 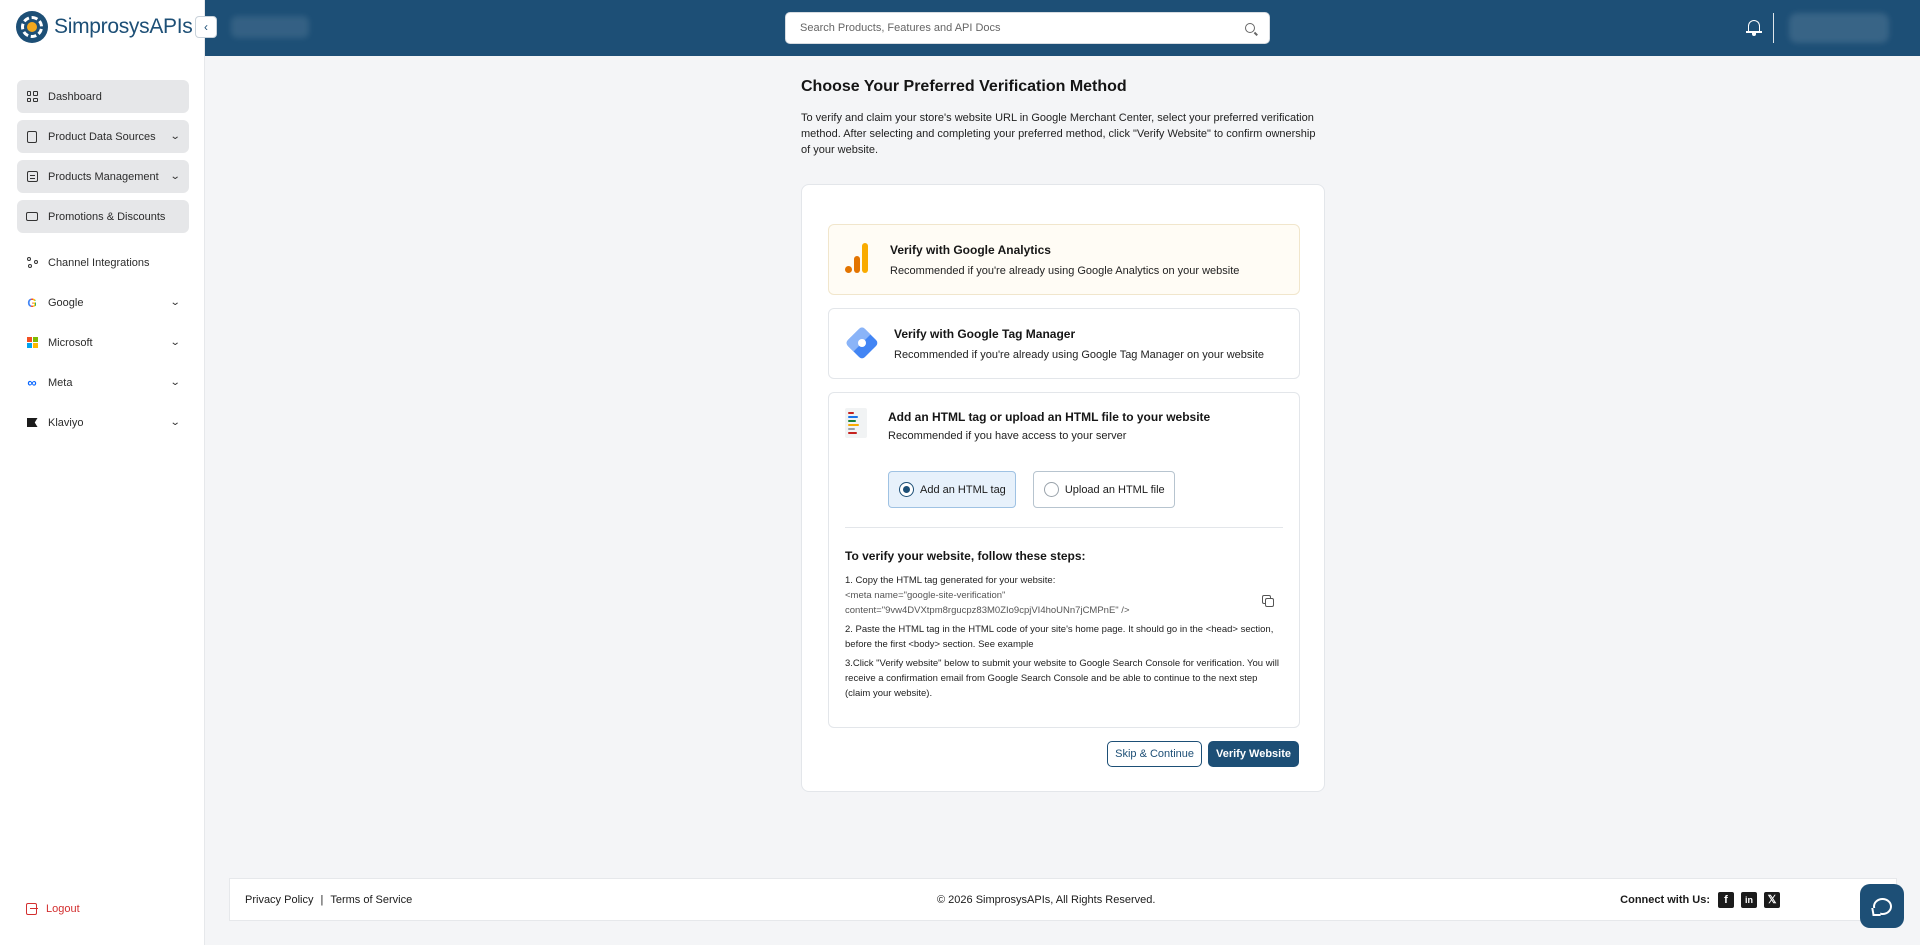 I want to click on social-links: Connect with Us: f in 𝕏, so click(x=1700, y=899).